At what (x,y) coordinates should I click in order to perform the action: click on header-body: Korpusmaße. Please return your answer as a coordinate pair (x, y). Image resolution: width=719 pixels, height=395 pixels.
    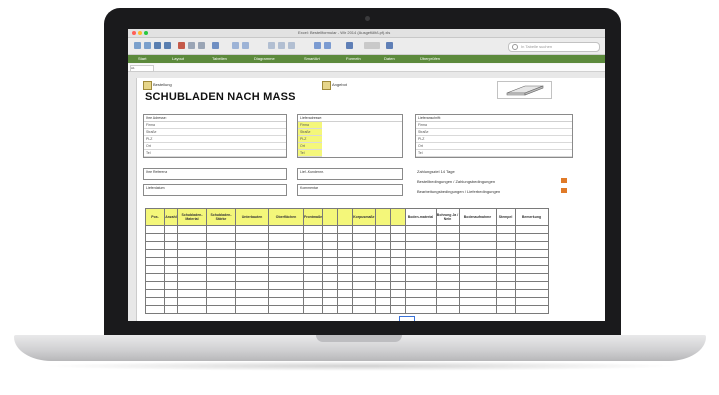
    Looking at the image, I should click on (364, 217).